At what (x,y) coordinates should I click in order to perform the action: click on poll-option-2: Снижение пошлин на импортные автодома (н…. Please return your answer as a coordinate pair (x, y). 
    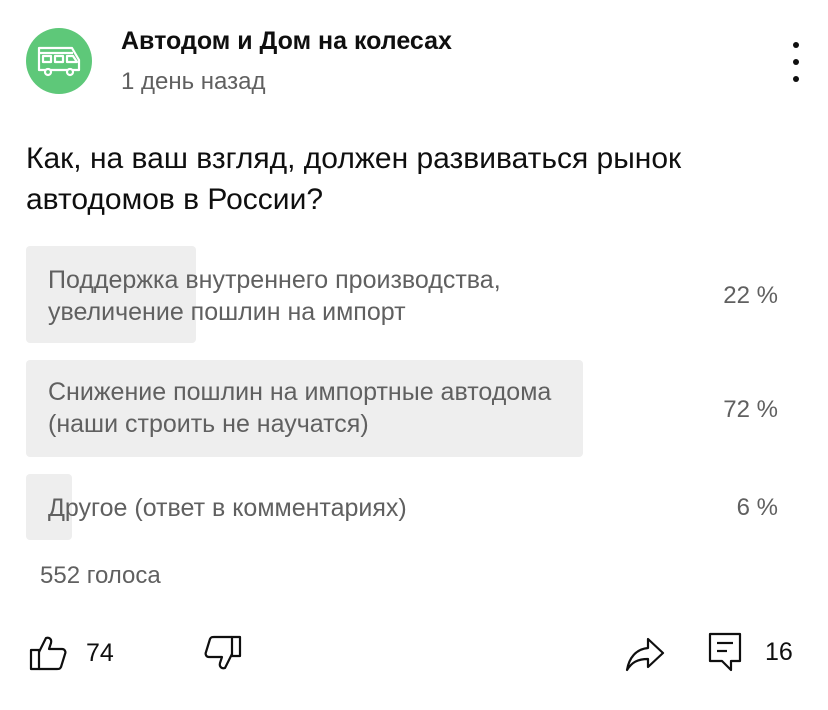
    Looking at the image, I should click on (413, 408).